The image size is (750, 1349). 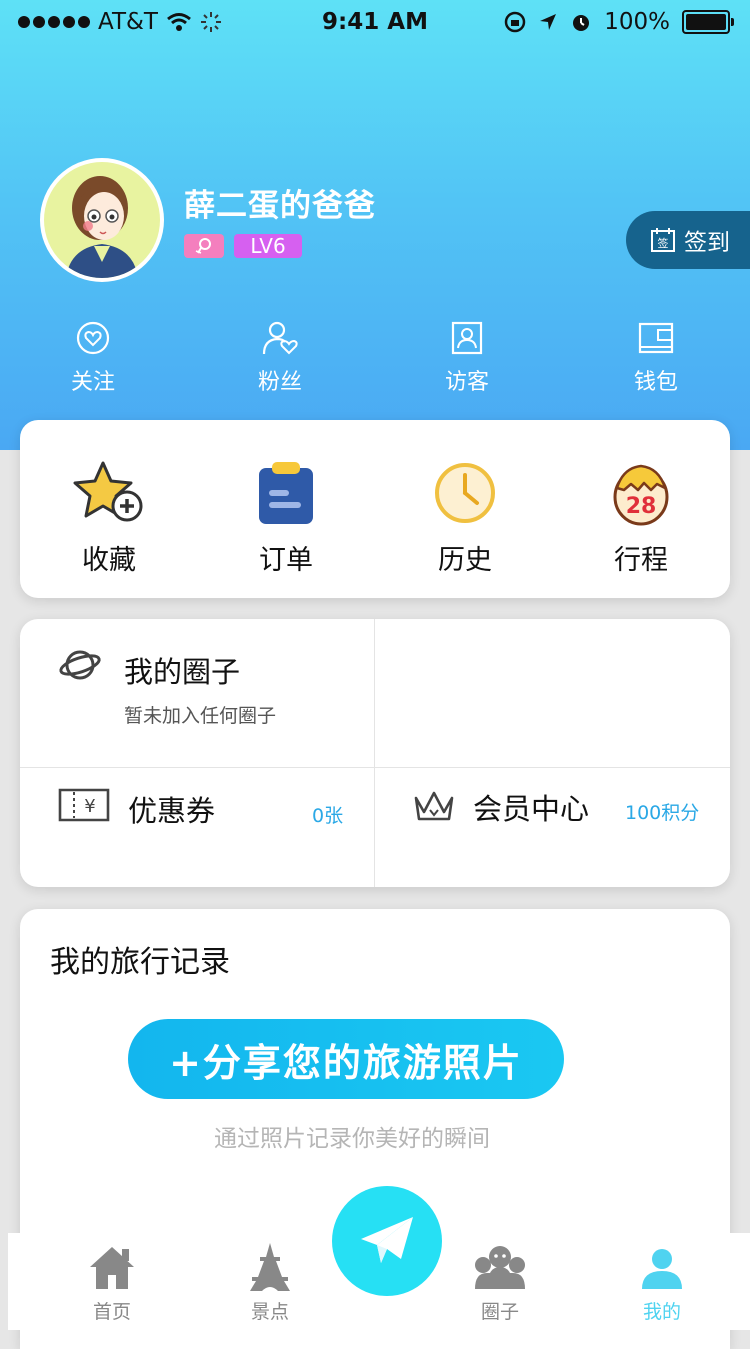 What do you see at coordinates (662, 1269) in the screenshot?
I see `user-icon` at bounding box center [662, 1269].